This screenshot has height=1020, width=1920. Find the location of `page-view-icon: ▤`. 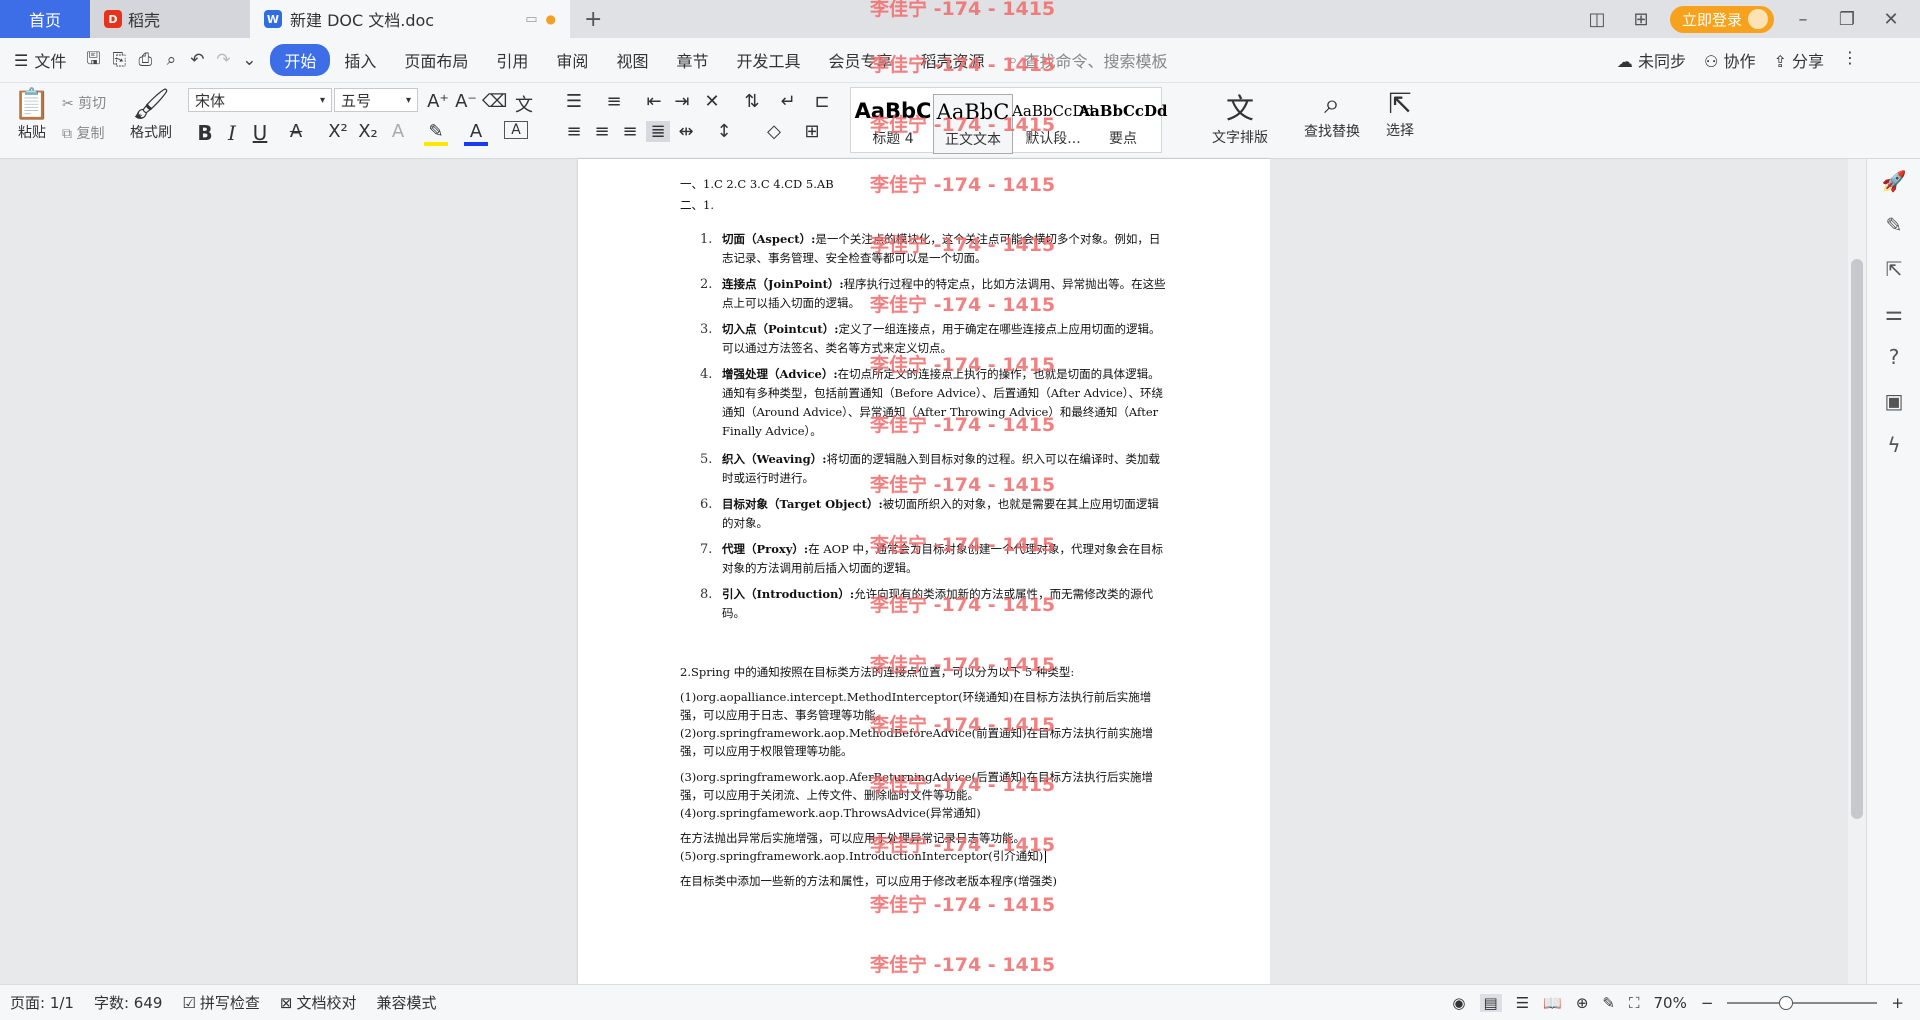

page-view-icon: ▤ is located at coordinates (1490, 1002).